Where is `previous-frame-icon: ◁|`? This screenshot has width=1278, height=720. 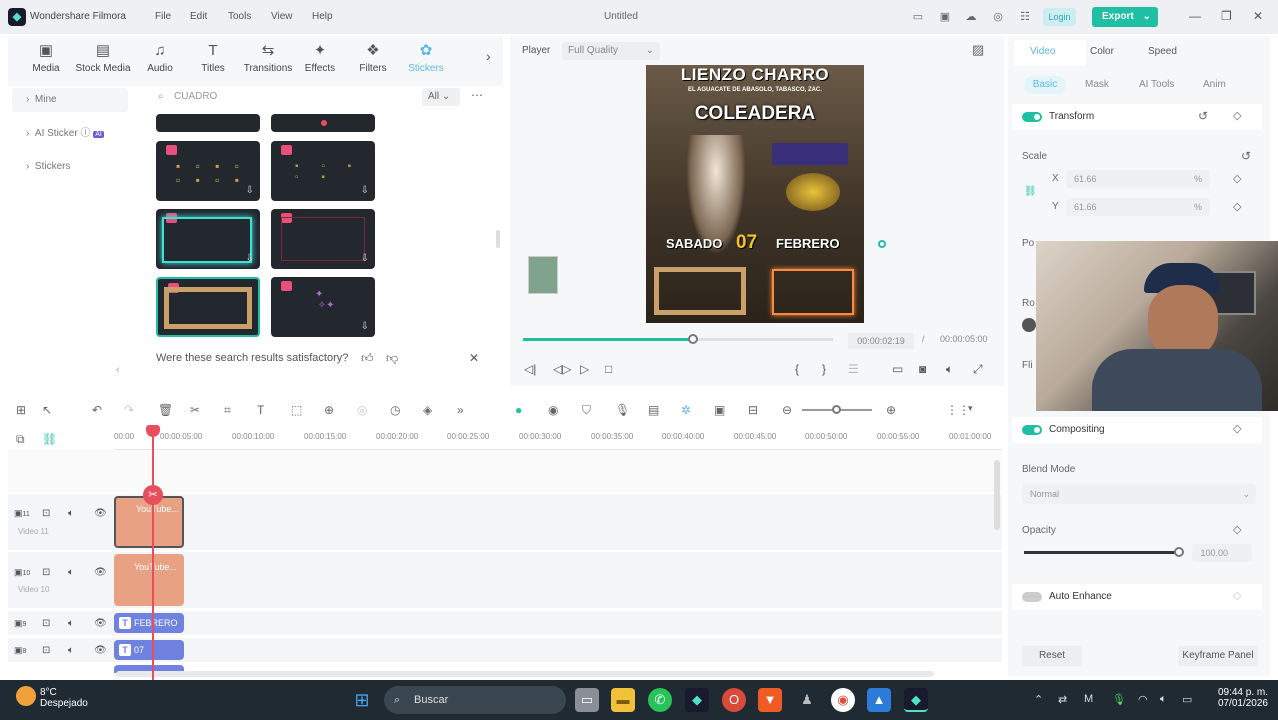 previous-frame-icon: ◁| is located at coordinates (530, 369).